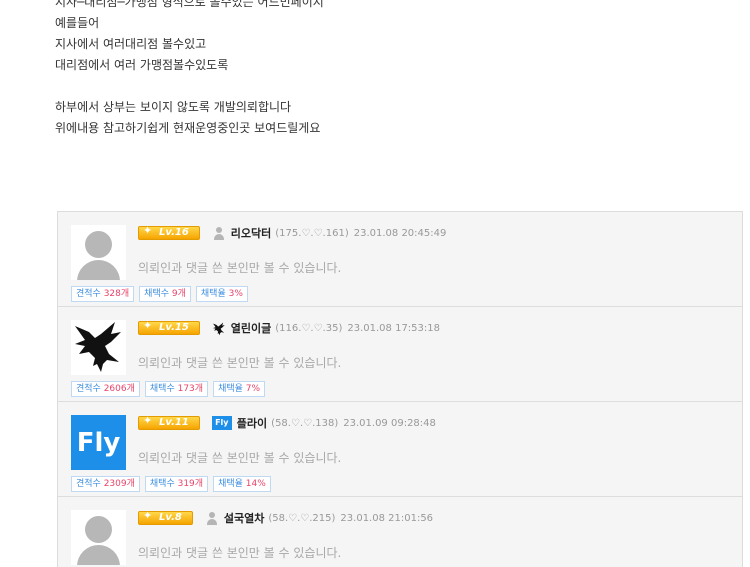 The image size is (750, 567). I want to click on pick-count-badge: 채택수 319개, so click(176, 484).